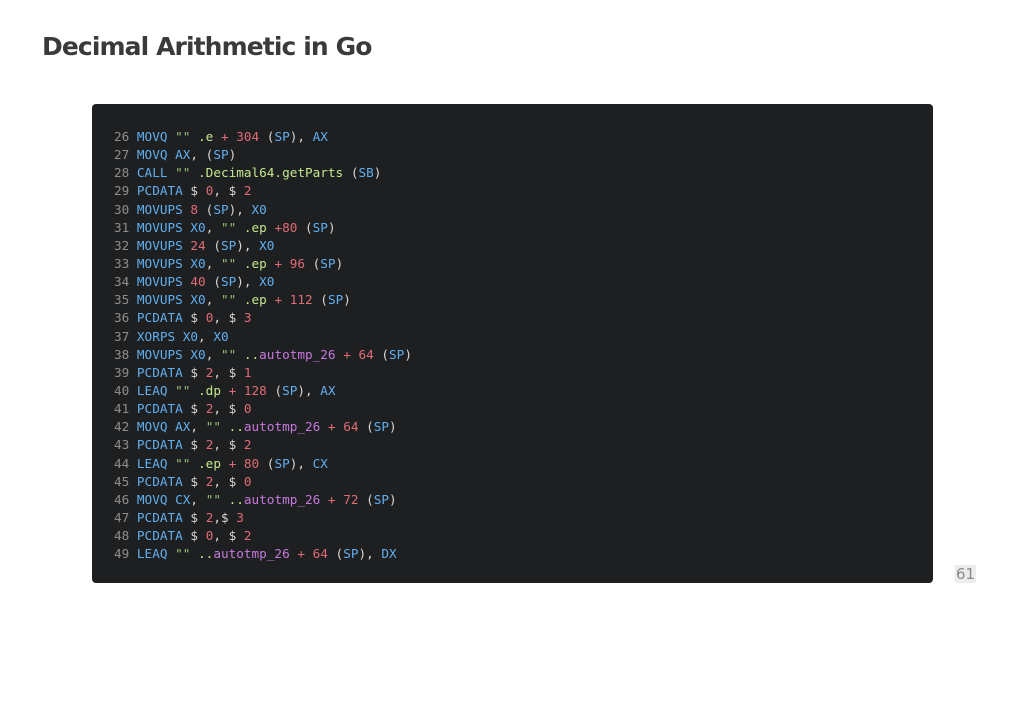 The image size is (1024, 724). I want to click on code-line: 42 MOVQ AX, "" ..autotmp_26 + 64 (SP), so click(523, 427).